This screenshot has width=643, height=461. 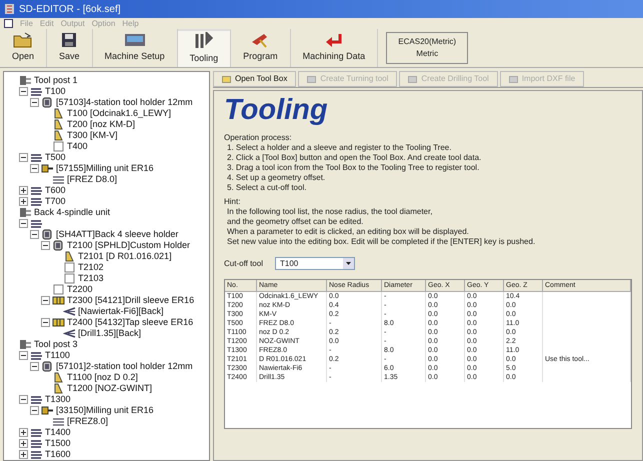 What do you see at coordinates (55, 201) in the screenshot?
I see `tree-item: T700` at bounding box center [55, 201].